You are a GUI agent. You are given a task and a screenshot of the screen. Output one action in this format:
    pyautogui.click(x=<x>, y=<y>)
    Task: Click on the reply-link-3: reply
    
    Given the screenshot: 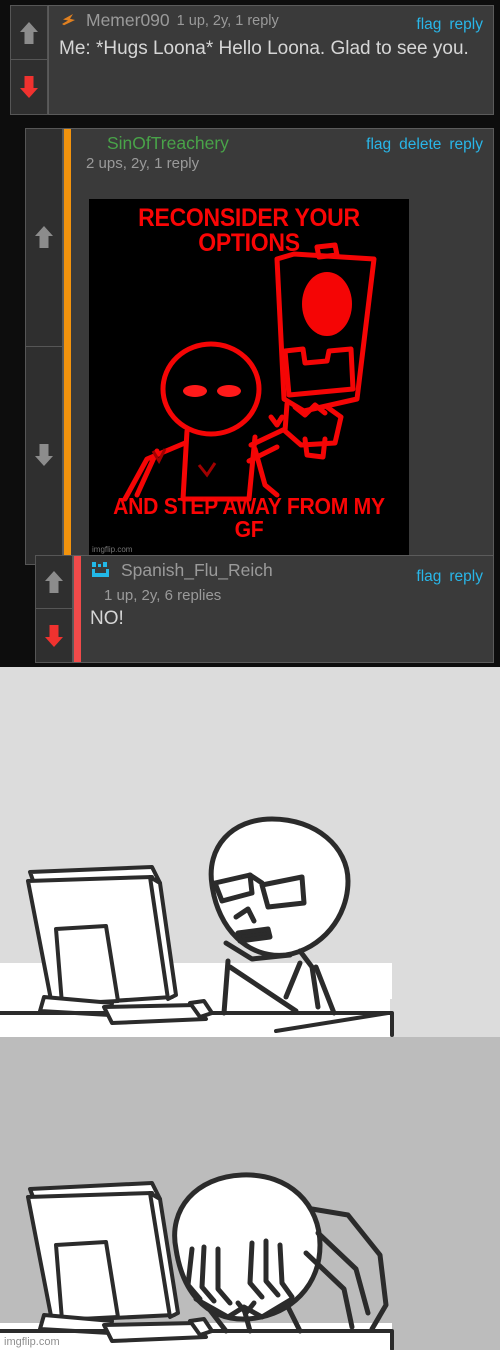 What is the action you would take?
    pyautogui.click(x=466, y=577)
    